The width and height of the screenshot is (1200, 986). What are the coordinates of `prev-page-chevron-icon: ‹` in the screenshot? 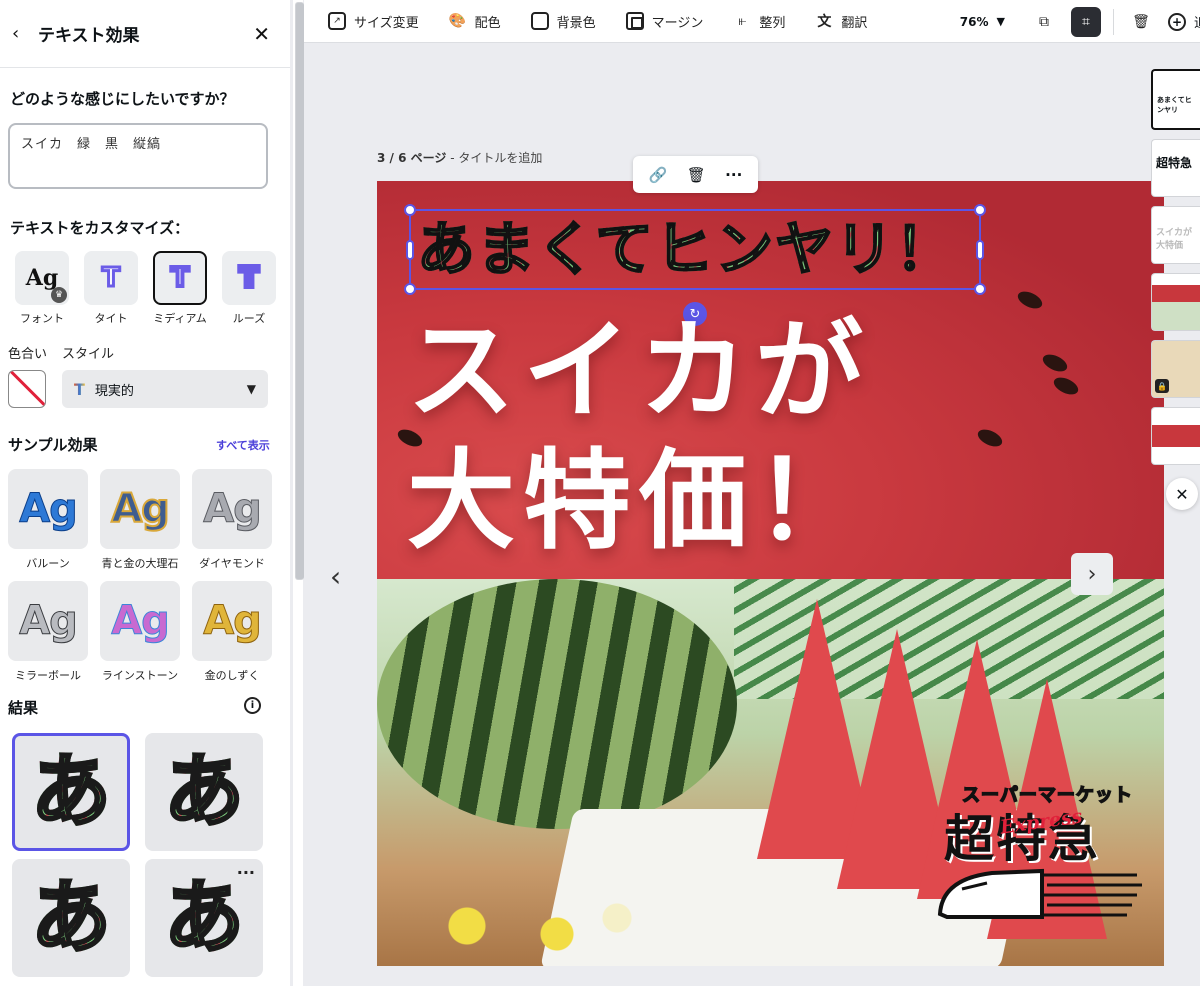 It's located at (335, 576).